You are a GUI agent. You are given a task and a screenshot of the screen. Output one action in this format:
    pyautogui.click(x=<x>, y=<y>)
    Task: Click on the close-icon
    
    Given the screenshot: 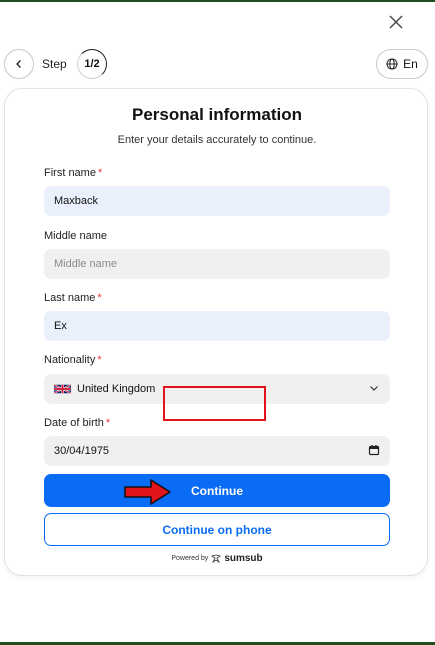 What is the action you would take?
    pyautogui.click(x=396, y=22)
    